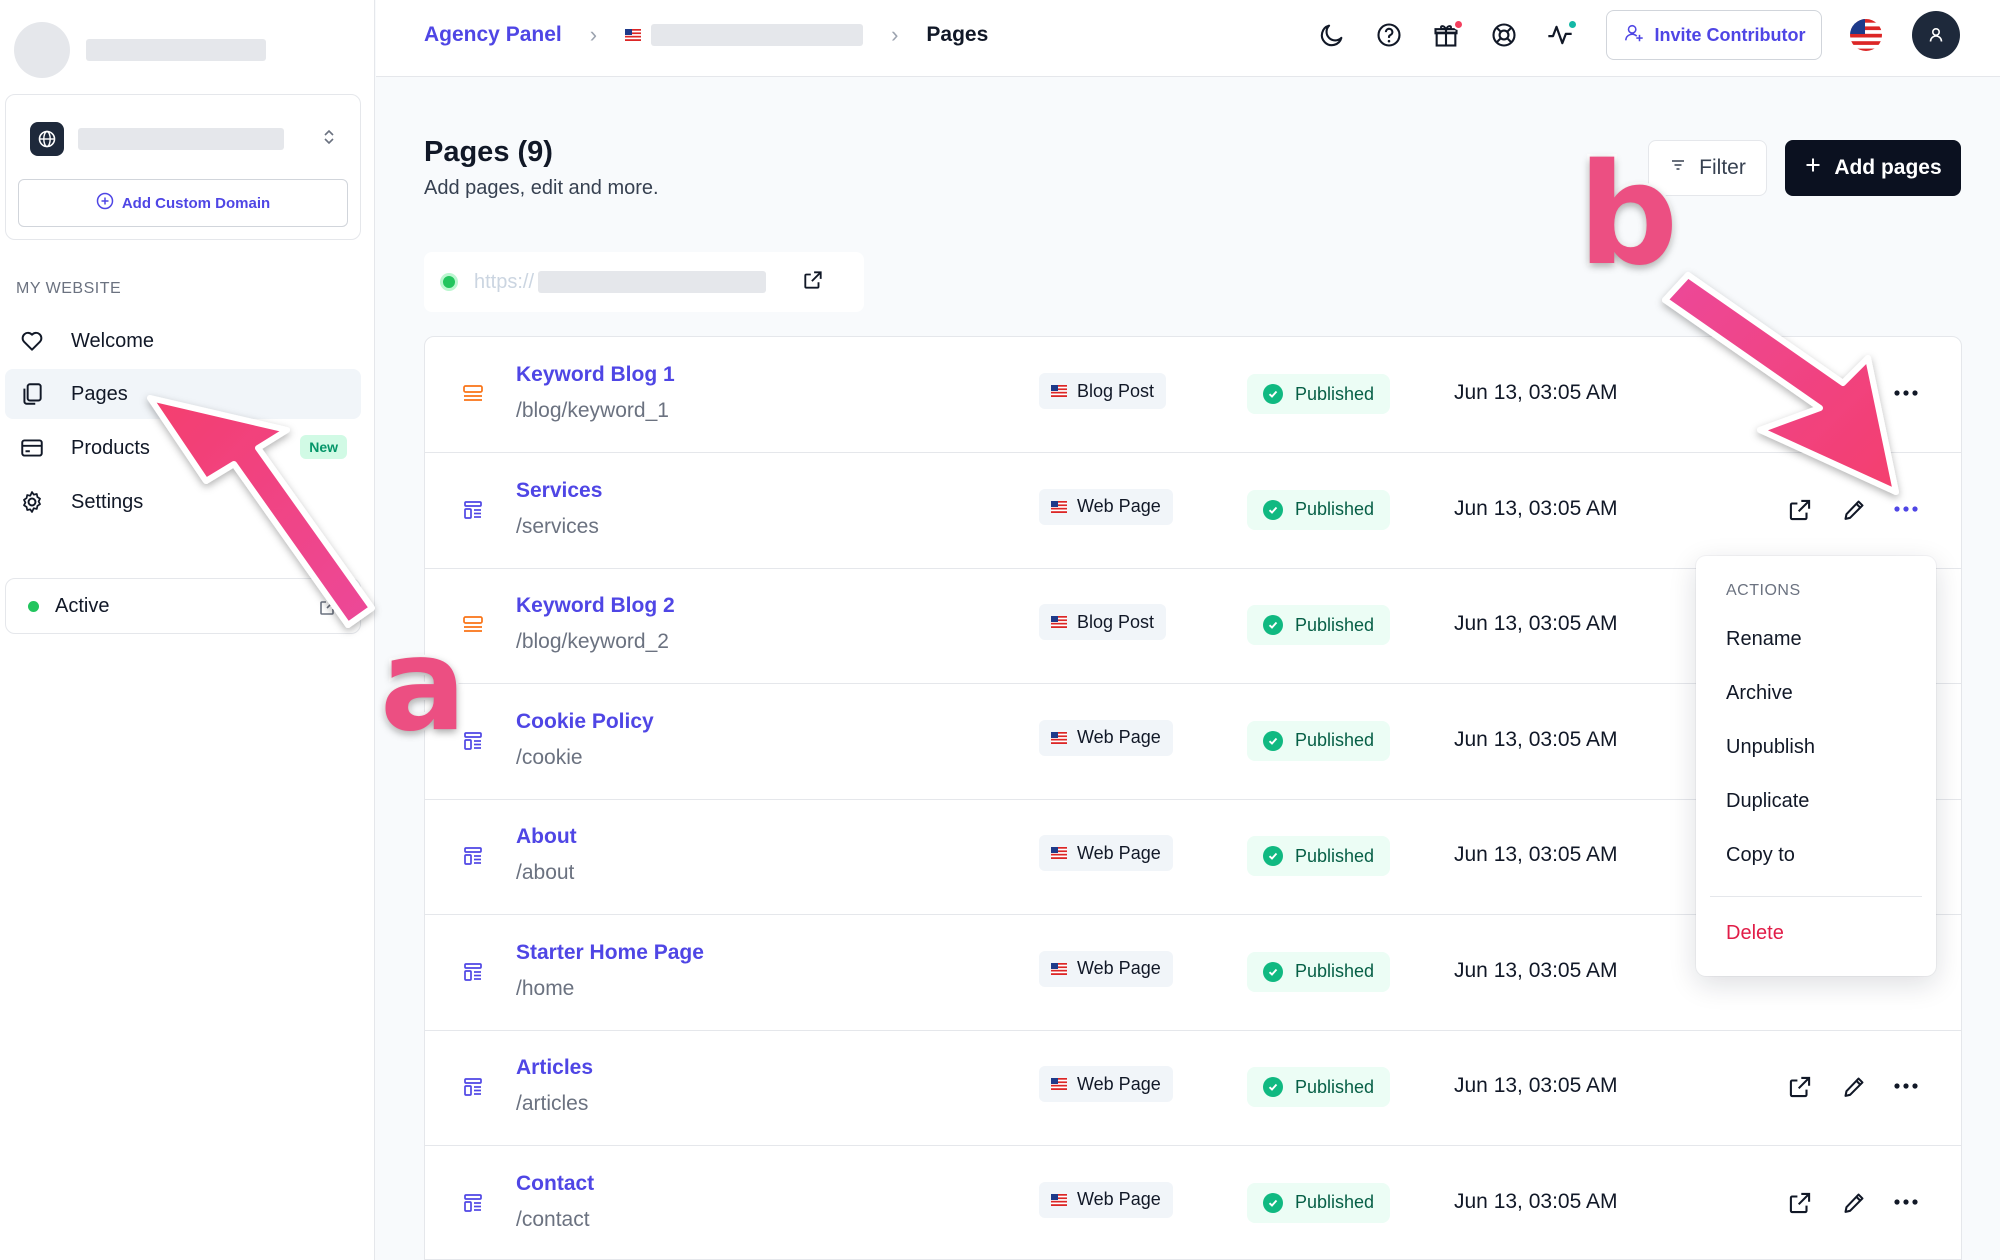 The image size is (2000, 1260). What do you see at coordinates (1767, 801) in the screenshot?
I see `menu-item-duplicate: Duplicate` at bounding box center [1767, 801].